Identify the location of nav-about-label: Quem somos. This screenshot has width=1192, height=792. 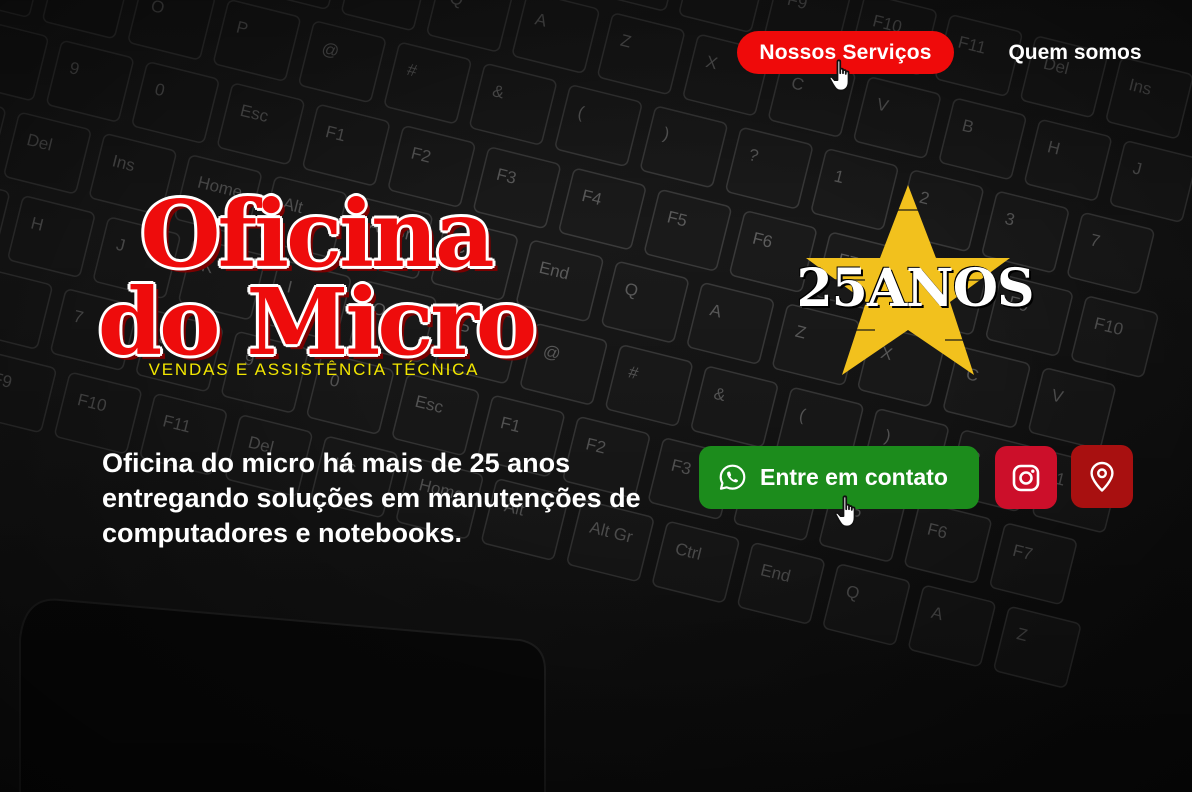
(1075, 52).